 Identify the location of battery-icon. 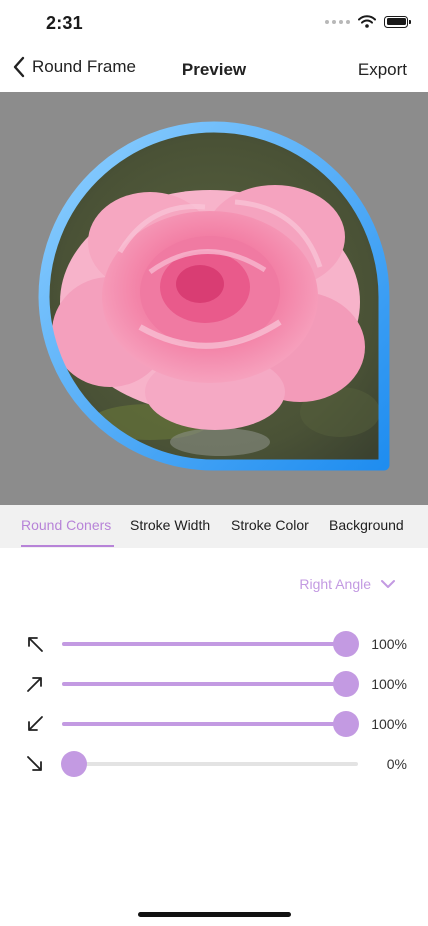
(397, 21).